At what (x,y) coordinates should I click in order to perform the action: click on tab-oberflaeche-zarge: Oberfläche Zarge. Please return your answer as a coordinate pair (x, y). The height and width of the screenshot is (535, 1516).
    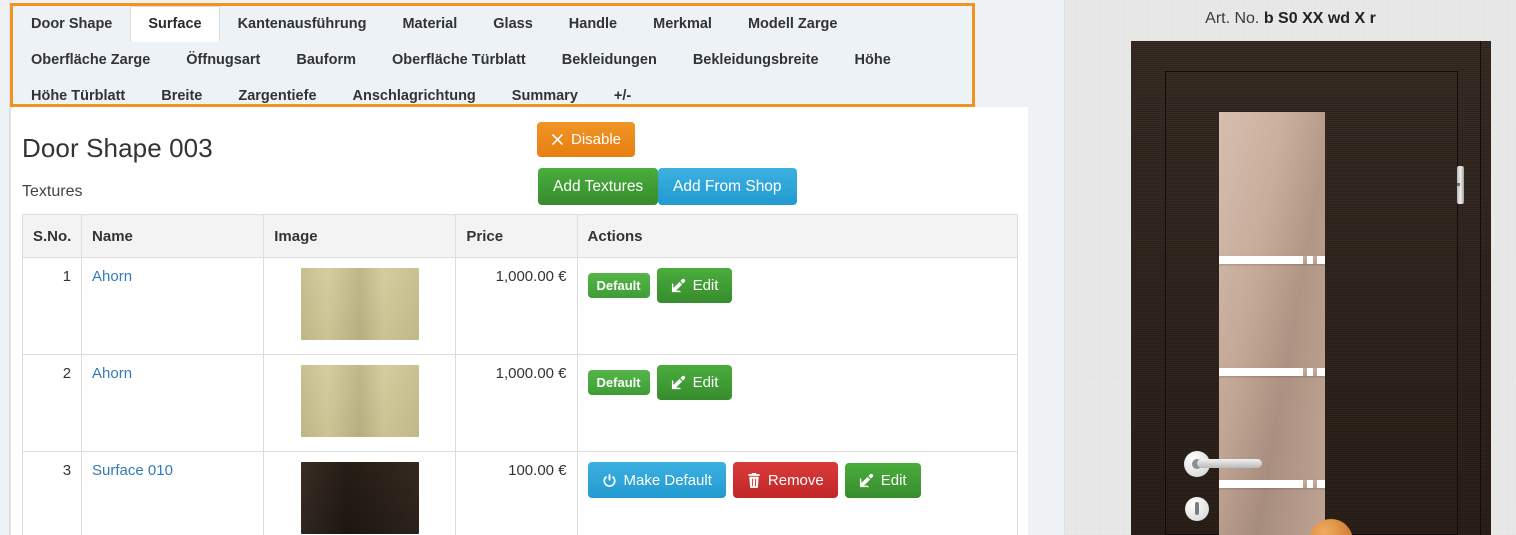
    Looking at the image, I should click on (90, 60).